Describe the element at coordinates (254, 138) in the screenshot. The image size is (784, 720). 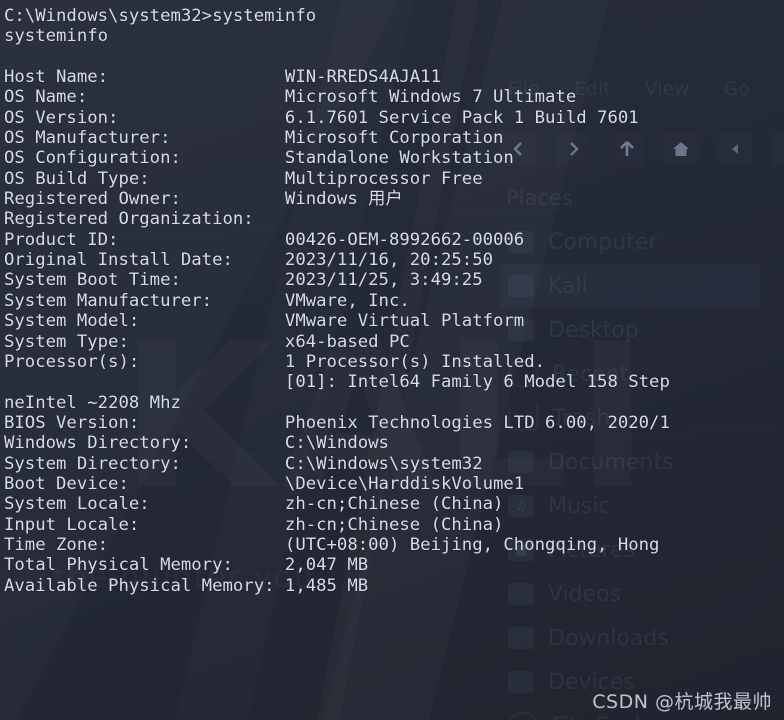
I see `terminal-info-row: OS Manufacturer: Microsoft Corporation` at that location.